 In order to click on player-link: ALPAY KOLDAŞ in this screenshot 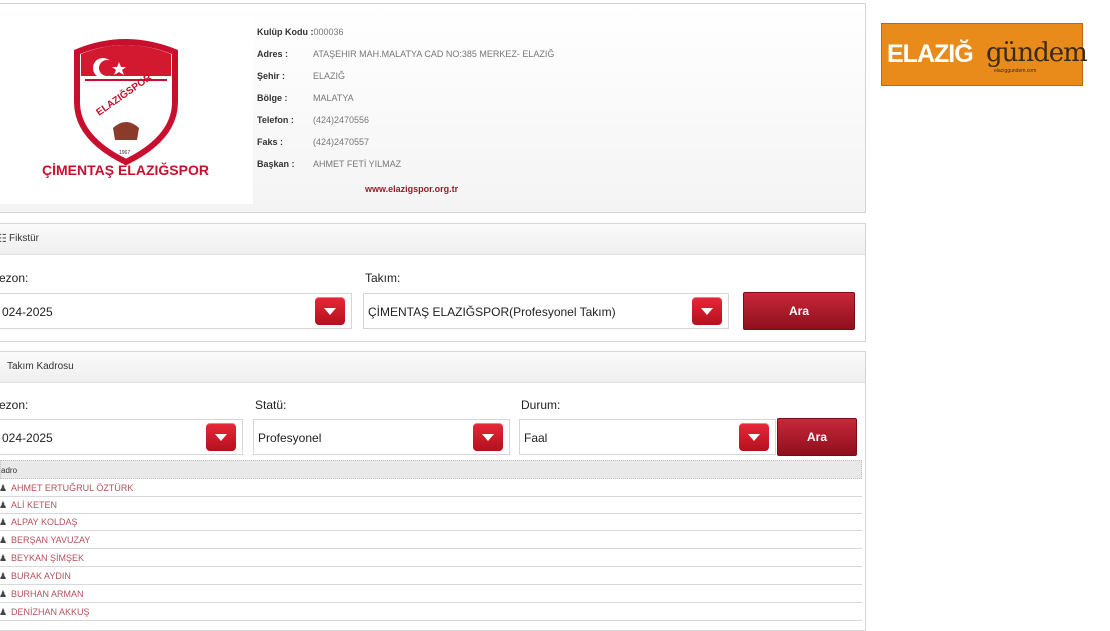, I will do `click(44, 522)`.